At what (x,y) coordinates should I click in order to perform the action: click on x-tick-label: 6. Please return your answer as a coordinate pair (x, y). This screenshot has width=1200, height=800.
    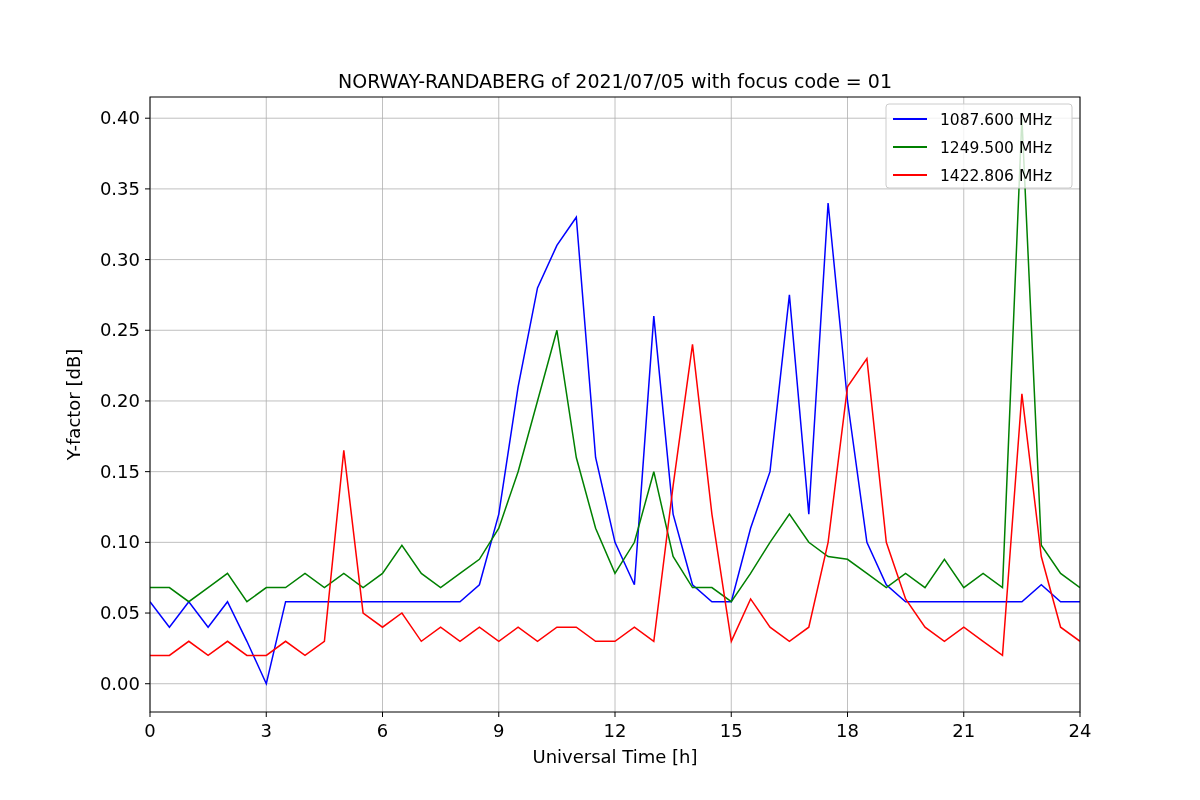
    Looking at the image, I should click on (382, 730).